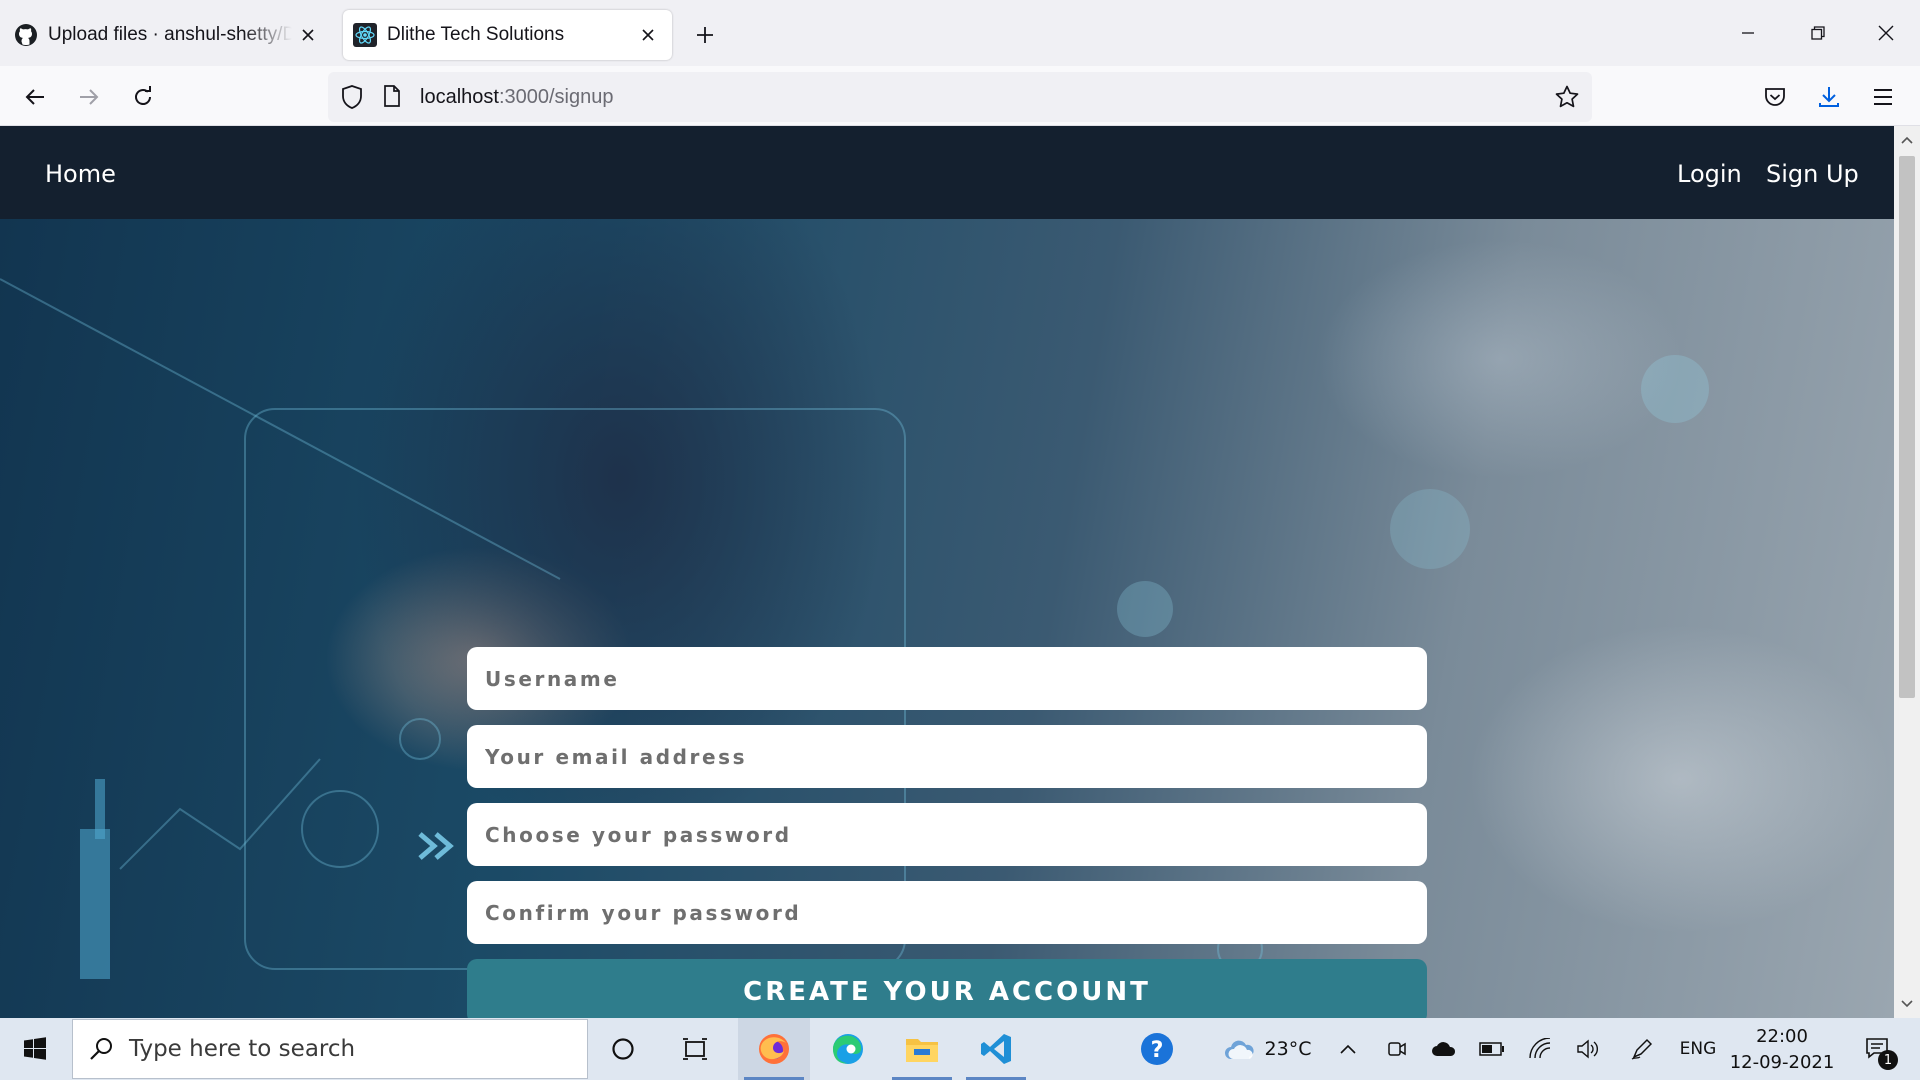 The height and width of the screenshot is (1080, 1920). Describe the element at coordinates (1878, 1049) in the screenshot. I see `notification-center-icon: 1` at that location.